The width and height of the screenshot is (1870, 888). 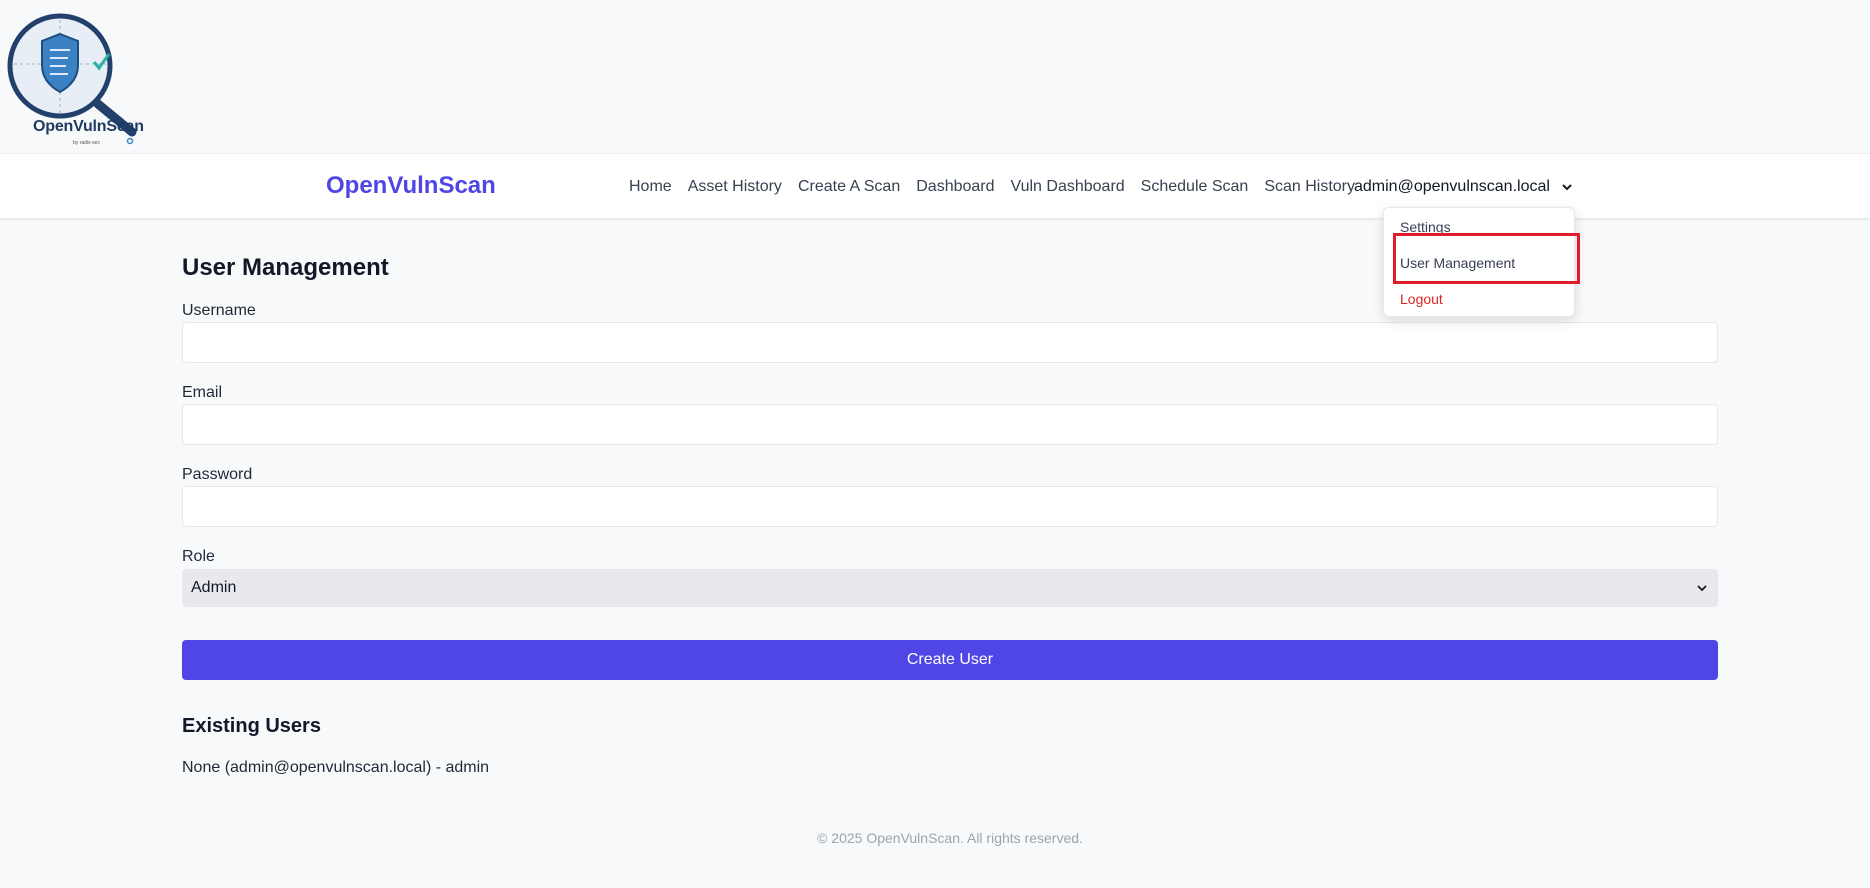 I want to click on existing-users-title: Existing Users, so click(x=251, y=726).